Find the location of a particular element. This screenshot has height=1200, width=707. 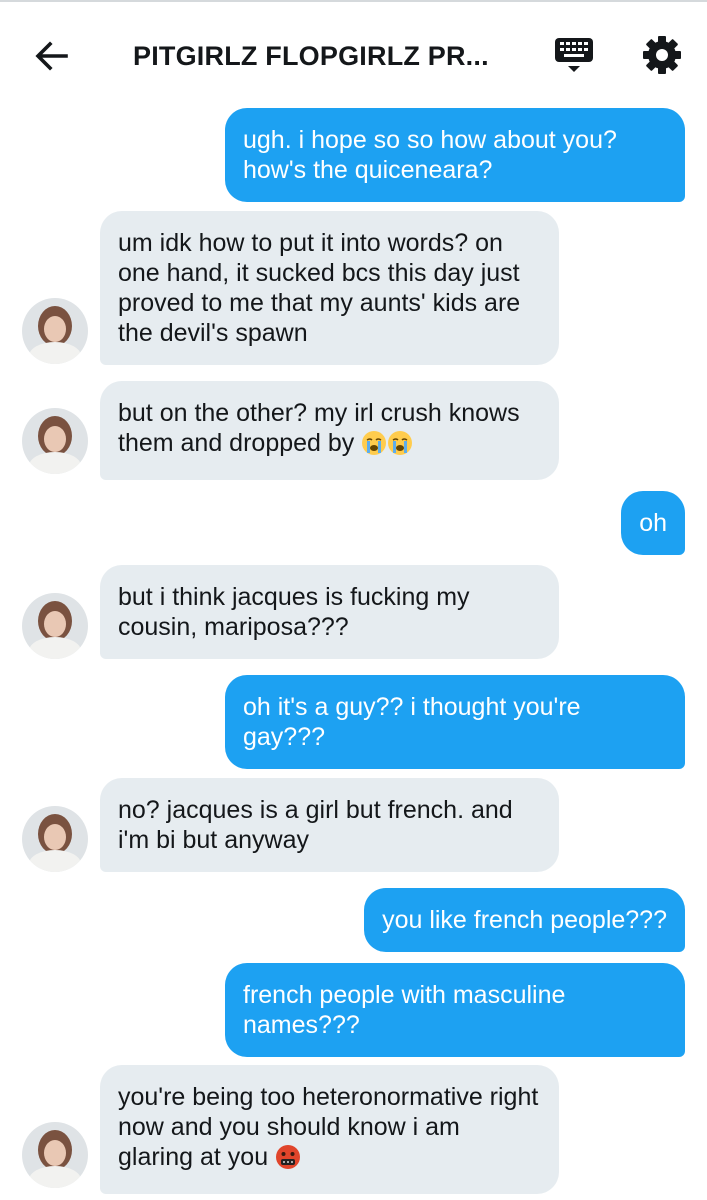

sent-message: oh is located at coordinates (653, 523).